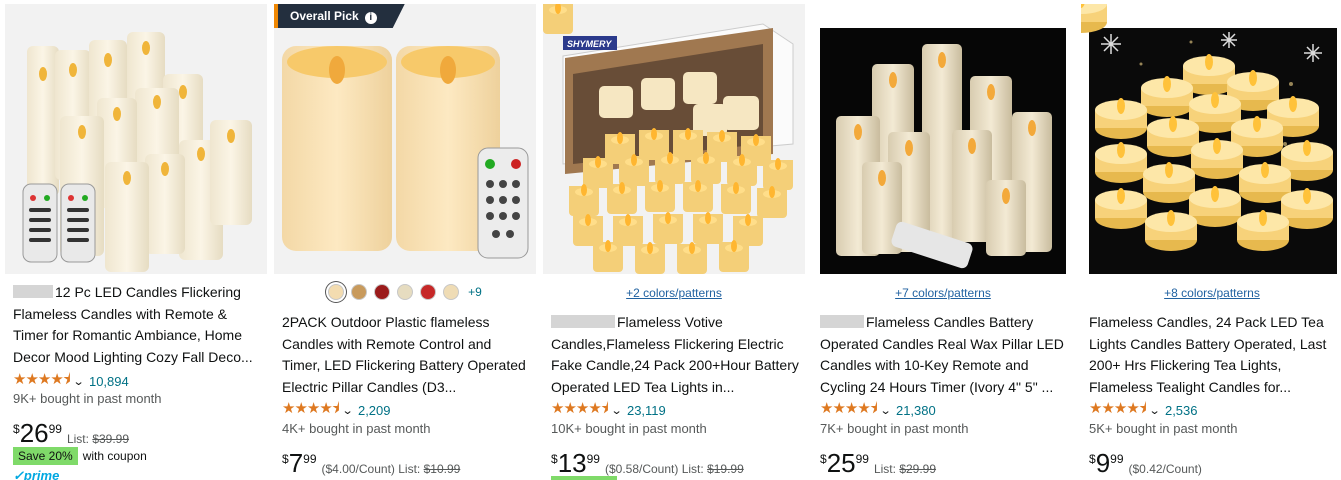 Image resolution: width=1341 pixels, height=480 pixels. What do you see at coordinates (1163, 428) in the screenshot?
I see `bought-past-month: 5K+ bought in past month` at bounding box center [1163, 428].